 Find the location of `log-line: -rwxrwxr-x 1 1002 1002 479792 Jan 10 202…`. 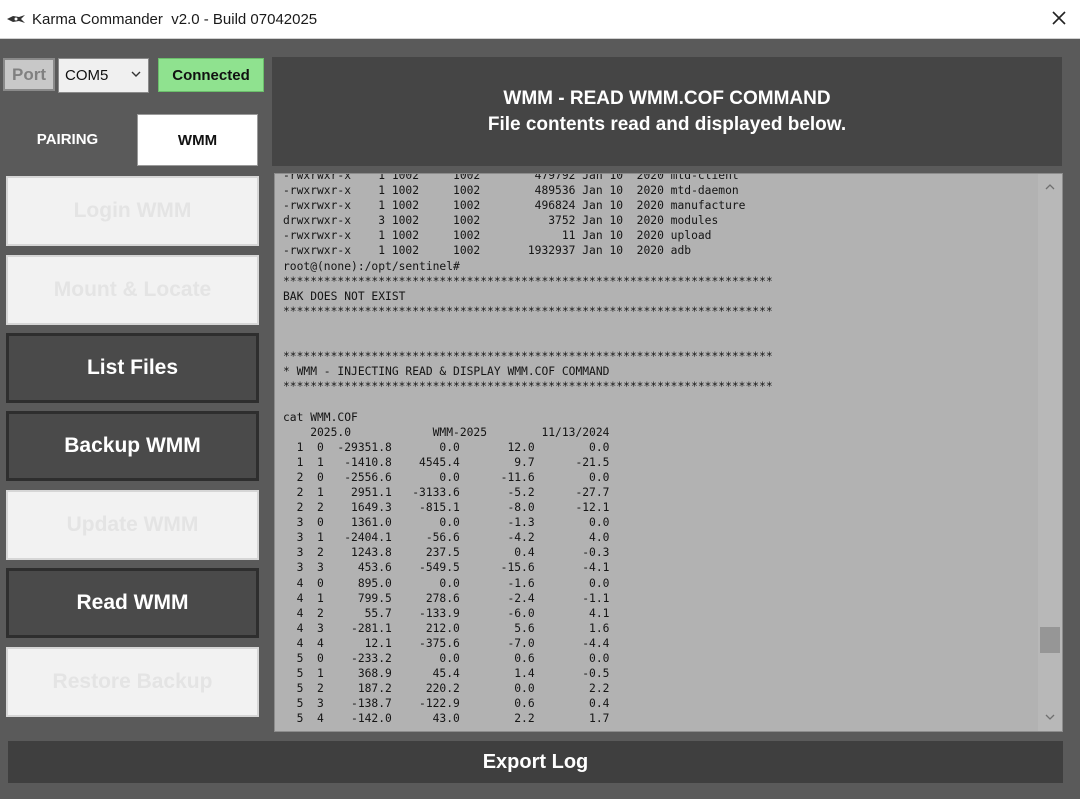

log-line: -rwxrwxr-x 1 1002 1002 479792 Jan 10 202… is located at coordinates (511, 177).